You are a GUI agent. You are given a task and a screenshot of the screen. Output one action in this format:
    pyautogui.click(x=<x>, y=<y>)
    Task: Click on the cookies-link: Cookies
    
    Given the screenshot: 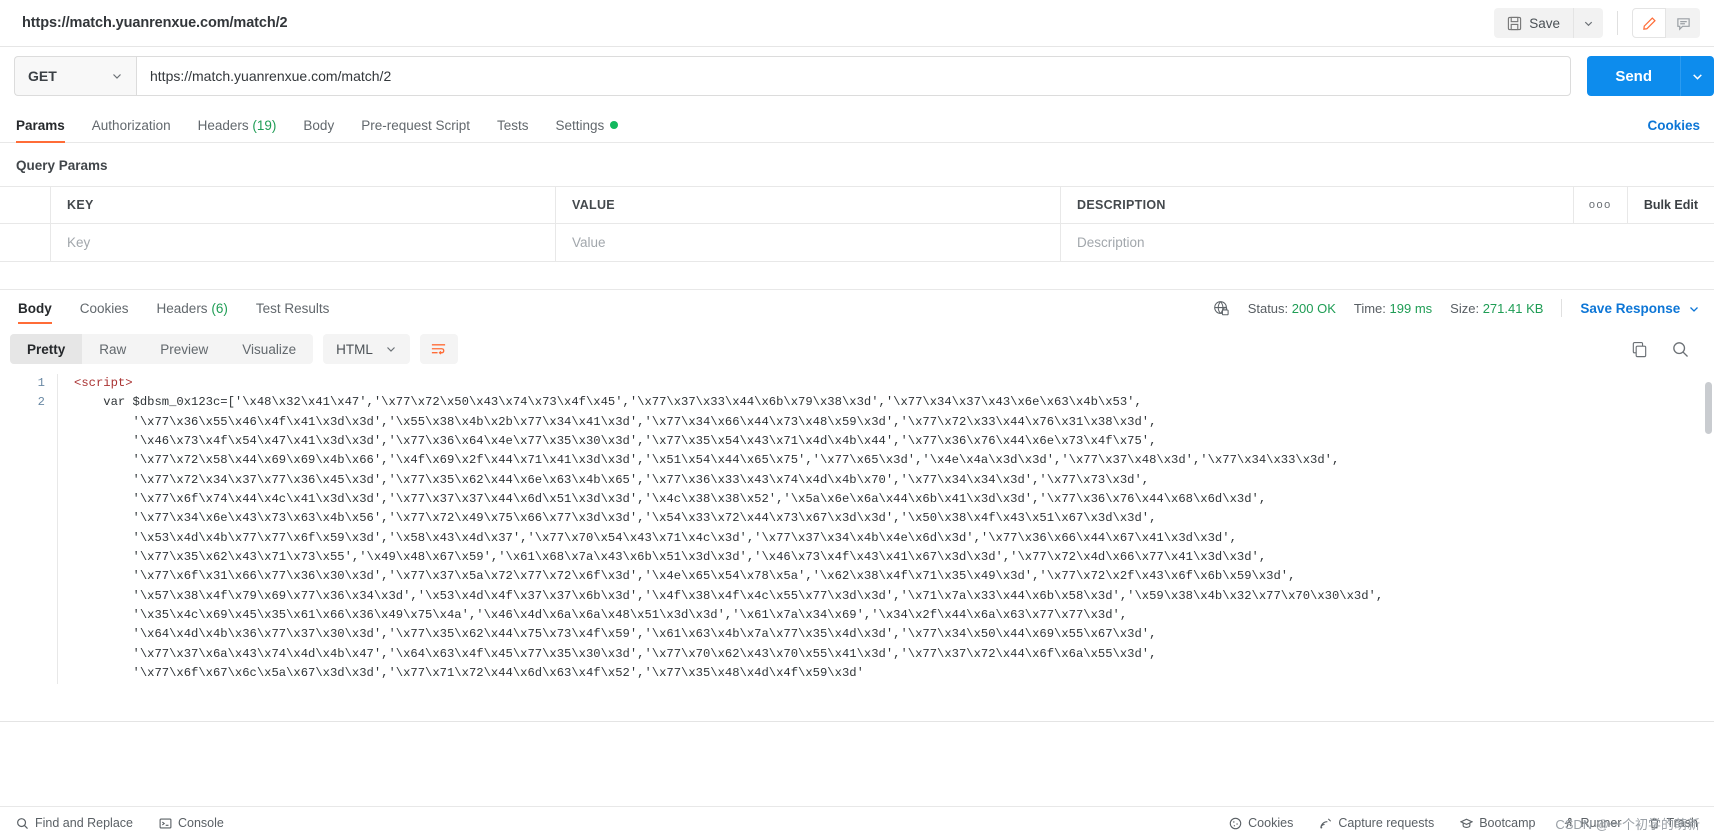 What is the action you would take?
    pyautogui.click(x=1673, y=130)
    